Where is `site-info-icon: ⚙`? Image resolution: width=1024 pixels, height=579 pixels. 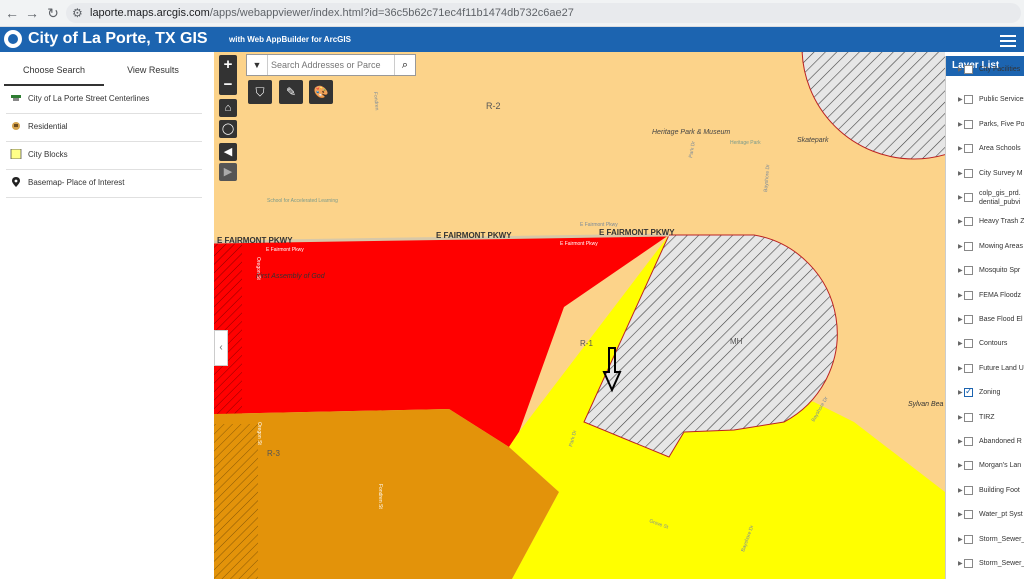
site-info-icon: ⚙ is located at coordinates (77, 13).